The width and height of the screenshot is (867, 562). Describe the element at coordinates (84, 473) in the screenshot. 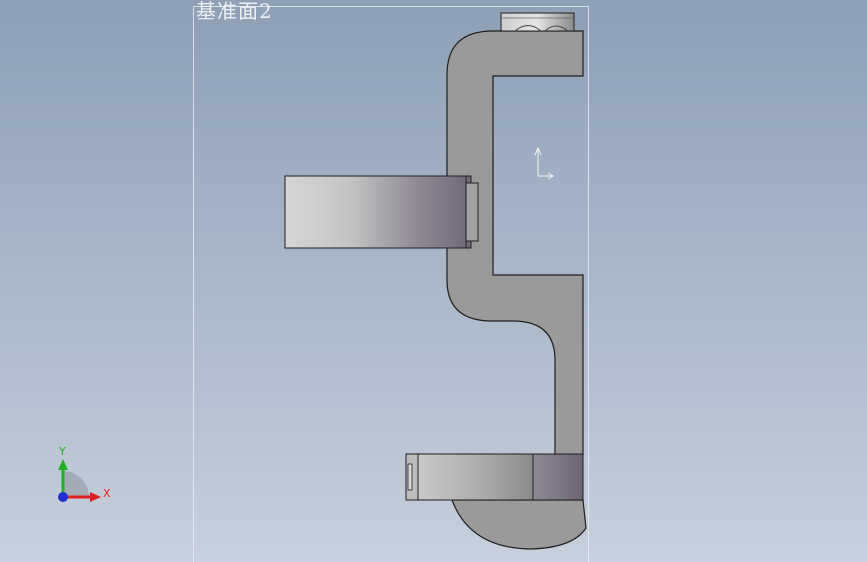

I see `coordinate-triad: Y X` at that location.